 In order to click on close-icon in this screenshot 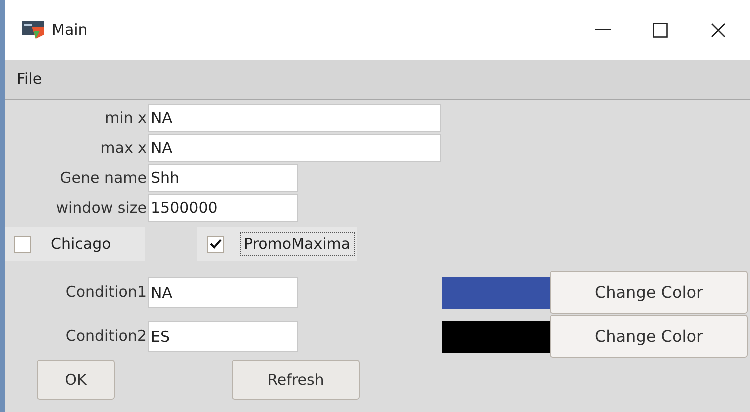, I will do `click(718, 30)`.